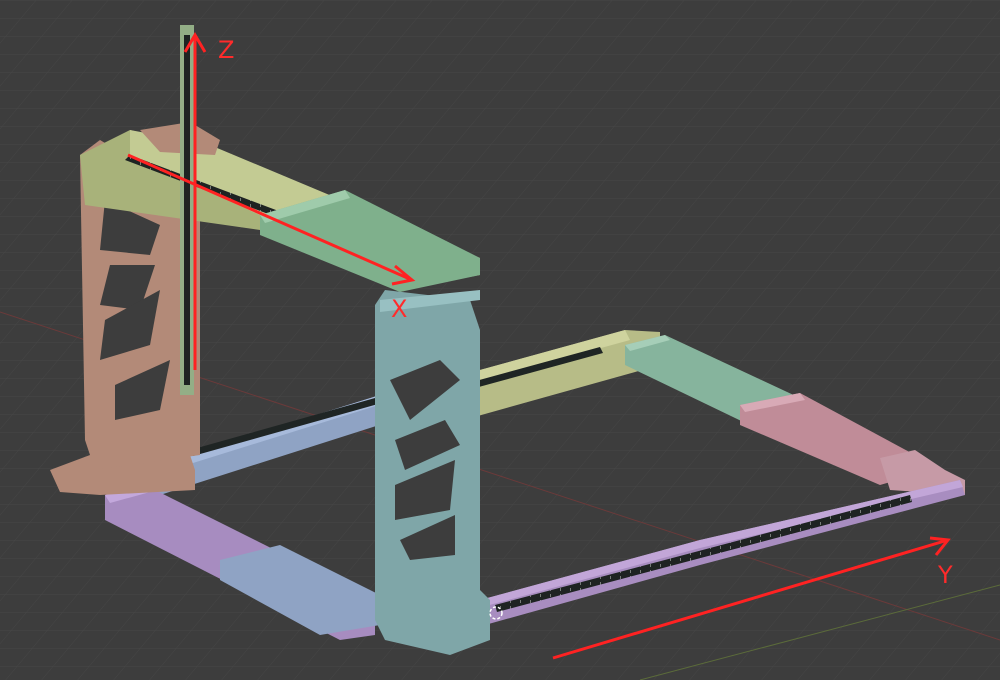 The width and height of the screenshot is (1000, 680). Describe the element at coordinates (432, 472) in the screenshot. I see `right-upright` at that location.